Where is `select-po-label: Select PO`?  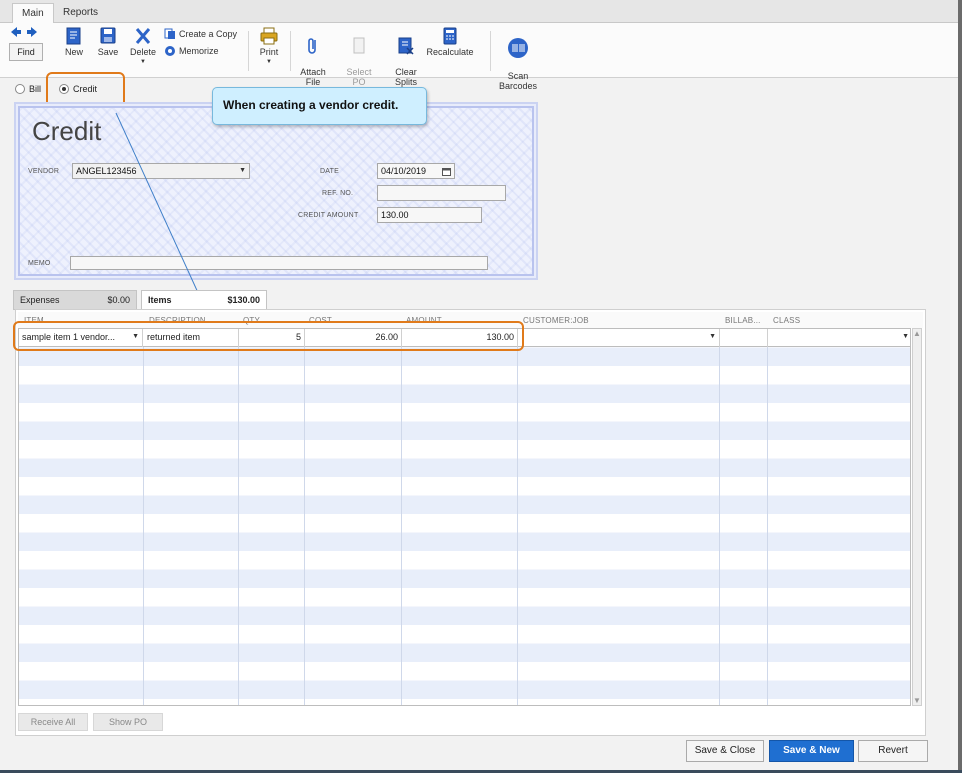 select-po-label: Select PO is located at coordinates (359, 77).